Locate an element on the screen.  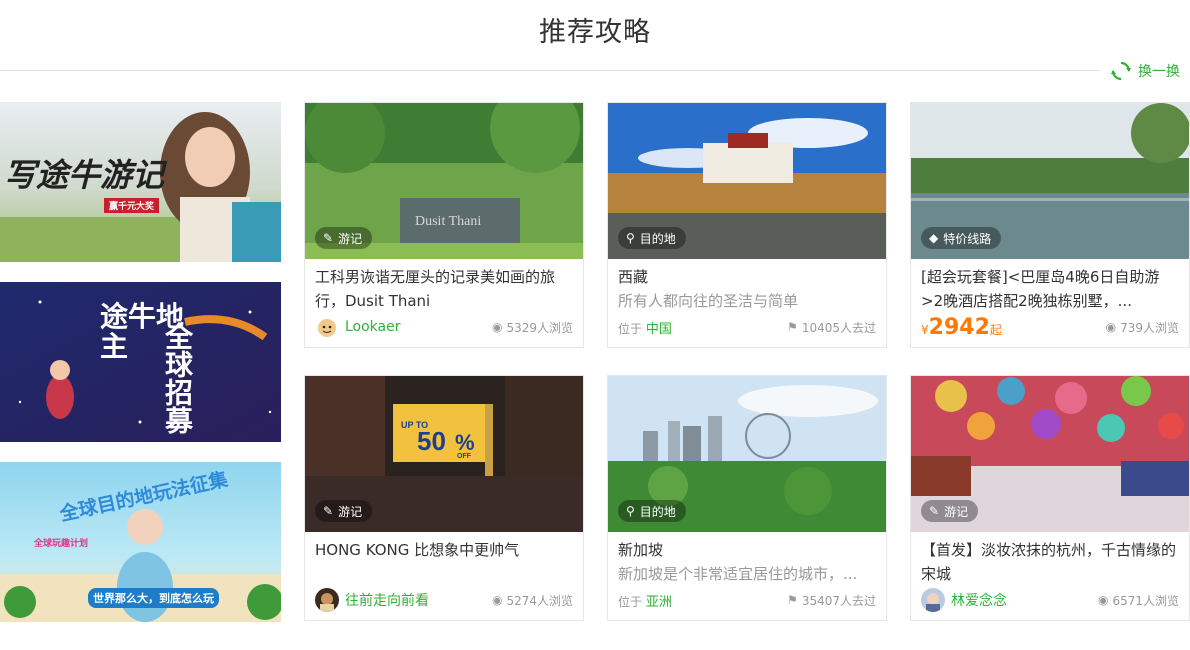
section-title: 推荐攻略 is located at coordinates (595, 32).